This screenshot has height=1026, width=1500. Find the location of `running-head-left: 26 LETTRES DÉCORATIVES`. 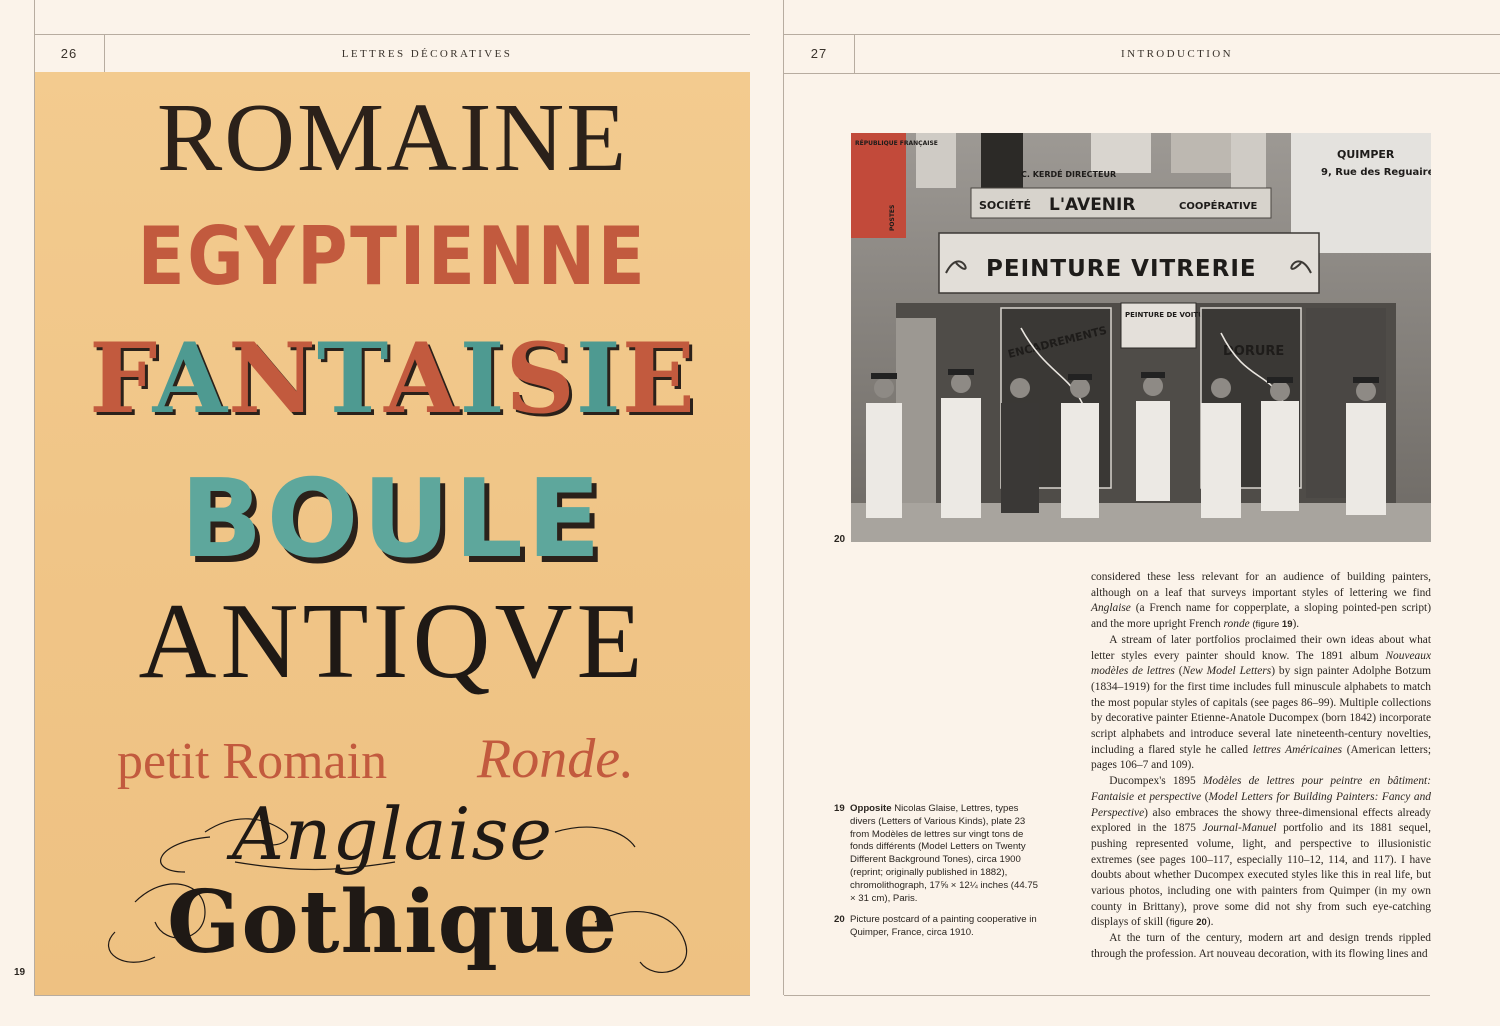

running-head-left: 26 LETTRES DÉCORATIVES is located at coordinates (392, 54).